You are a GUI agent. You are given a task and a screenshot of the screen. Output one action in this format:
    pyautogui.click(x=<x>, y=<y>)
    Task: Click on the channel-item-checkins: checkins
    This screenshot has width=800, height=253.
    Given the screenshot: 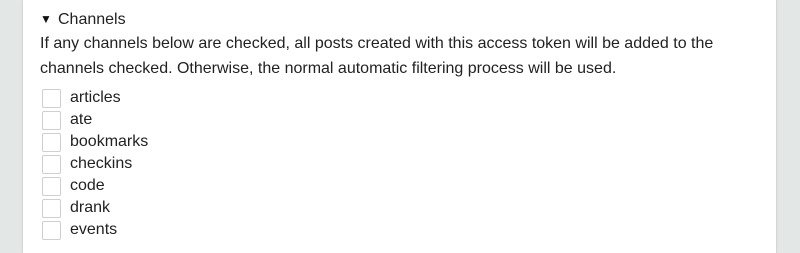 What is the action you would take?
    pyautogui.click(x=95, y=164)
    